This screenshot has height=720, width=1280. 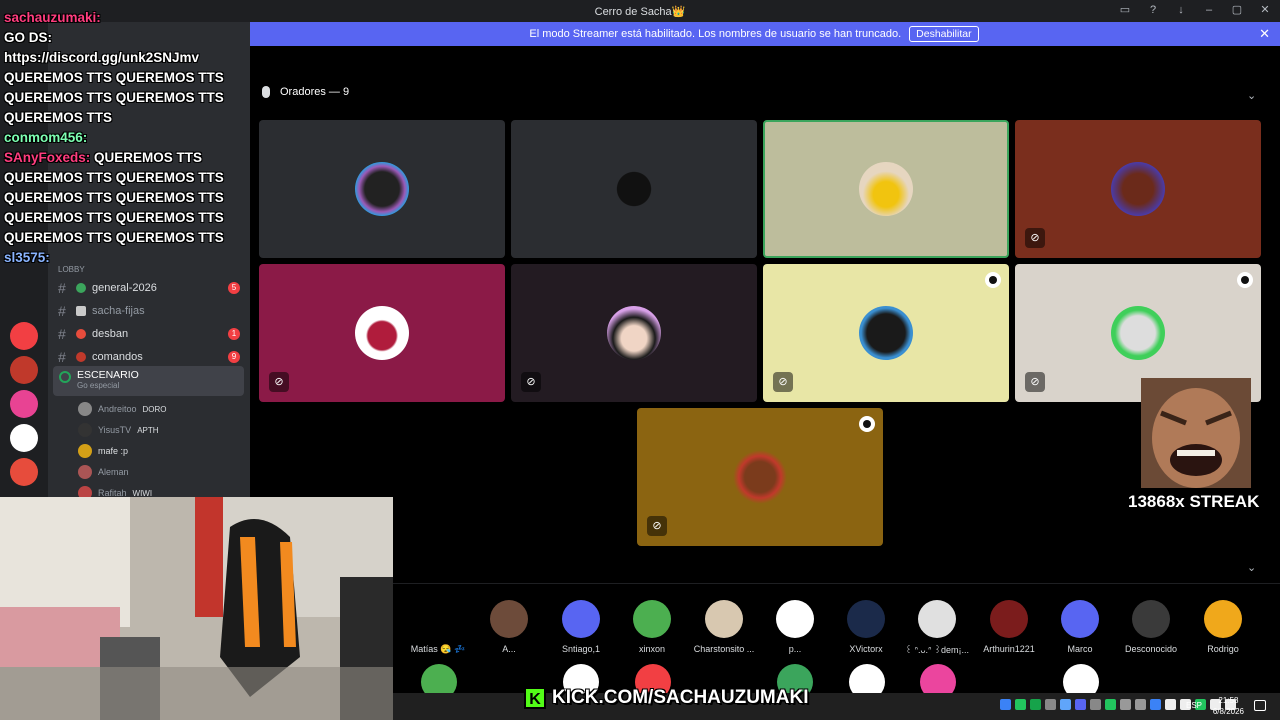 What do you see at coordinates (581, 627) in the screenshot?
I see `audience-member: Sntiago,1` at bounding box center [581, 627].